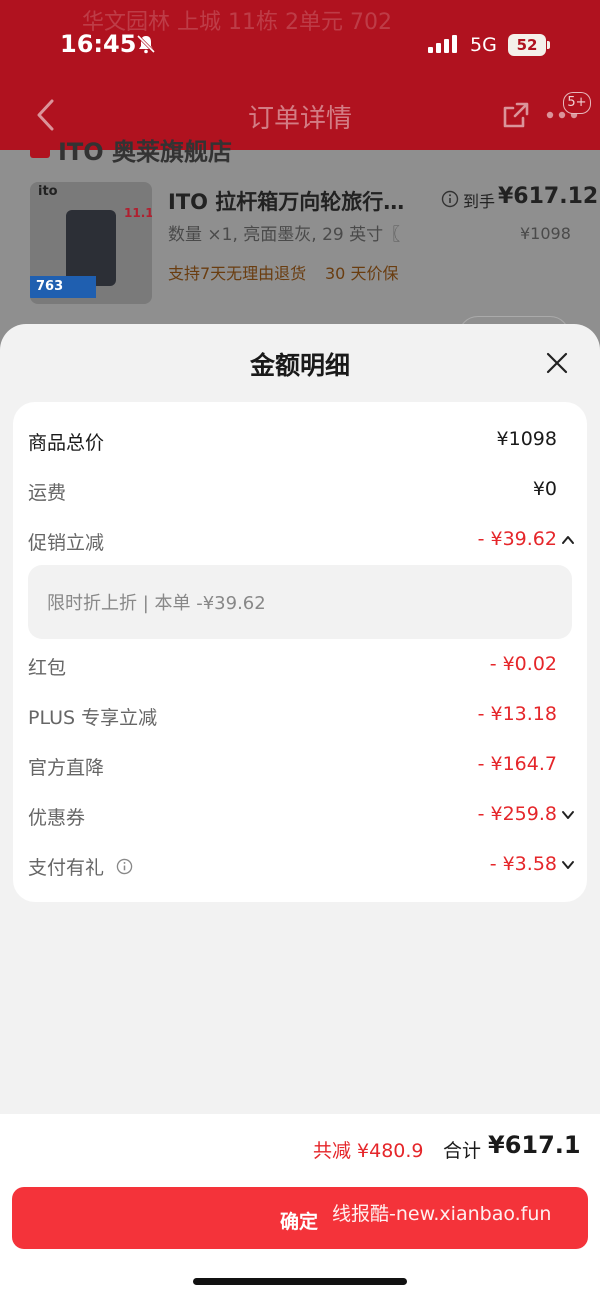  I want to click on status-time: 16:45, so click(98, 44).